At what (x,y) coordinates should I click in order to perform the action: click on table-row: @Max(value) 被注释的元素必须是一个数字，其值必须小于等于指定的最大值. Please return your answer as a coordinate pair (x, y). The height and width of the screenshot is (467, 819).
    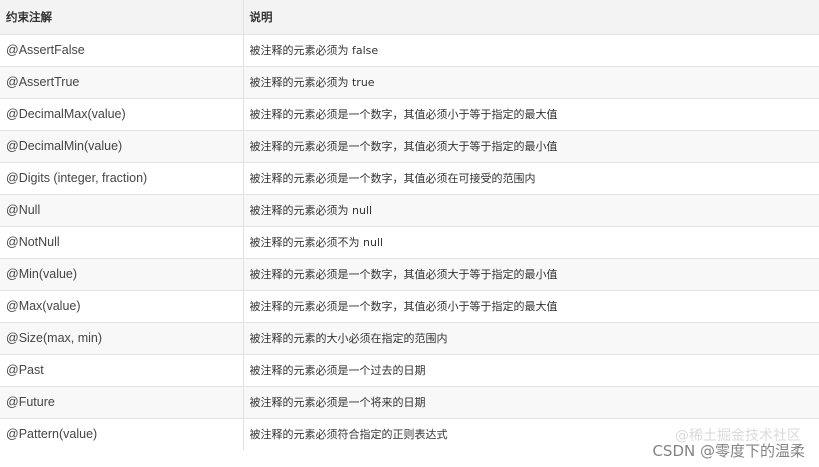
    Looking at the image, I should click on (409, 305).